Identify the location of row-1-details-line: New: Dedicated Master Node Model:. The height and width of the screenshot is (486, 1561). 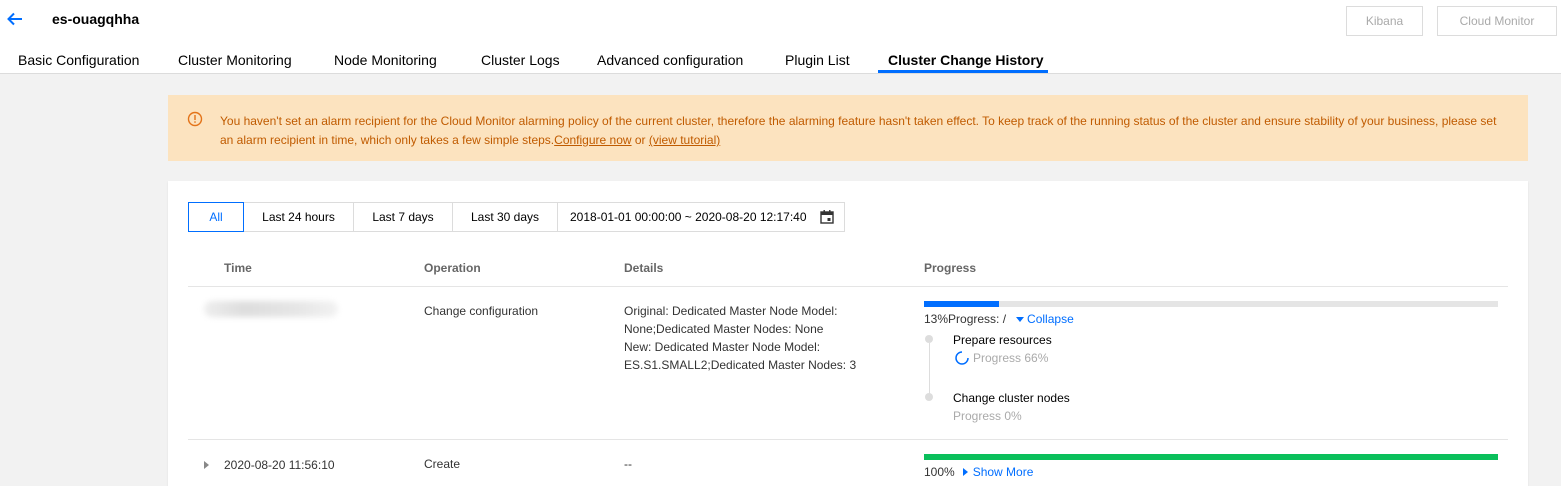
(722, 347).